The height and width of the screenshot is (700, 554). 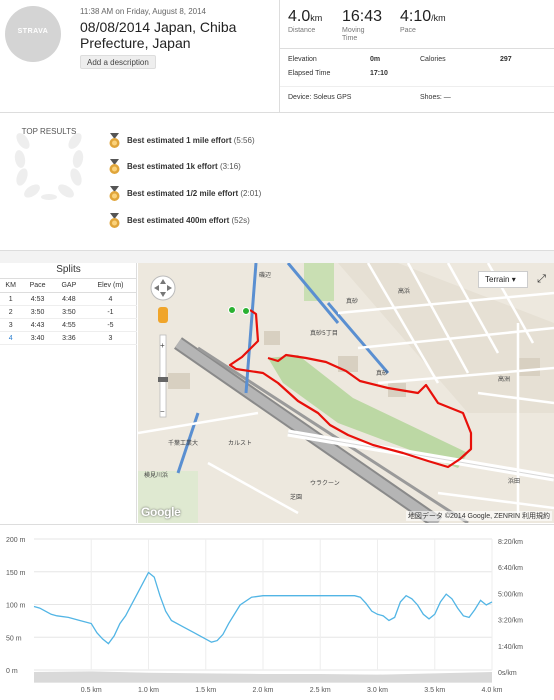 What do you see at coordinates (183, 443) in the screenshot?
I see `map-label: 千葉工業大` at bounding box center [183, 443].